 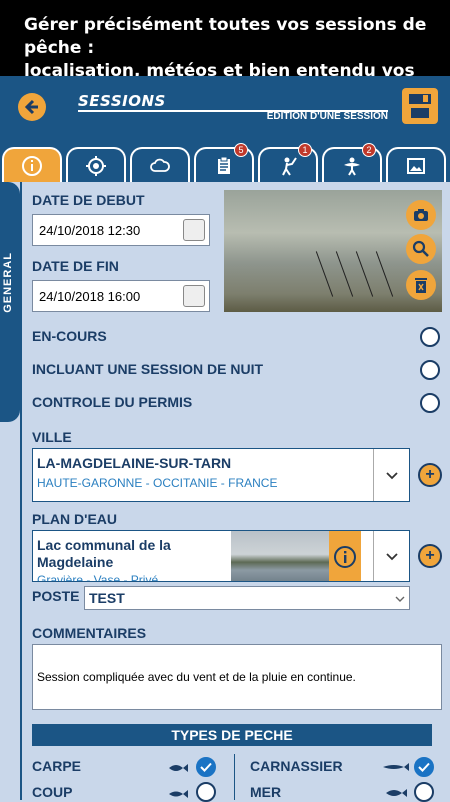 I want to click on city-label: VILLE, so click(x=52, y=437).